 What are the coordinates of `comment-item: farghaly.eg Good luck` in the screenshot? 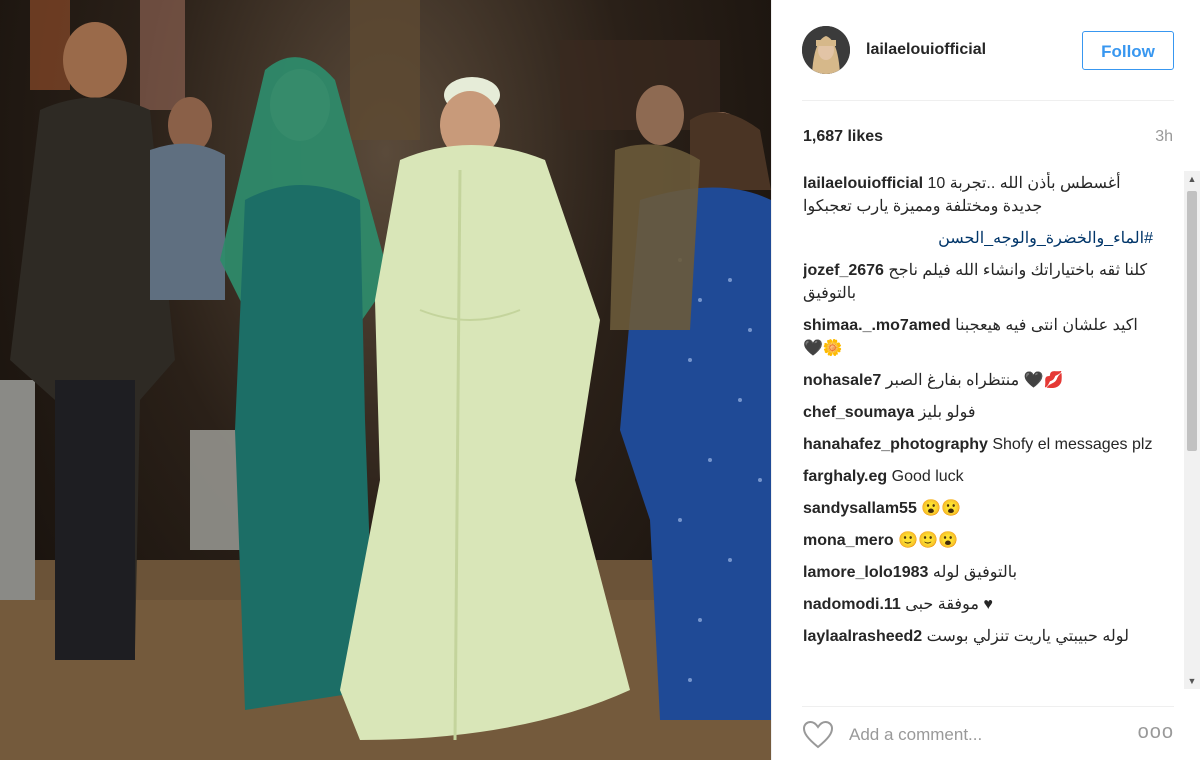 It's located at (978, 476).